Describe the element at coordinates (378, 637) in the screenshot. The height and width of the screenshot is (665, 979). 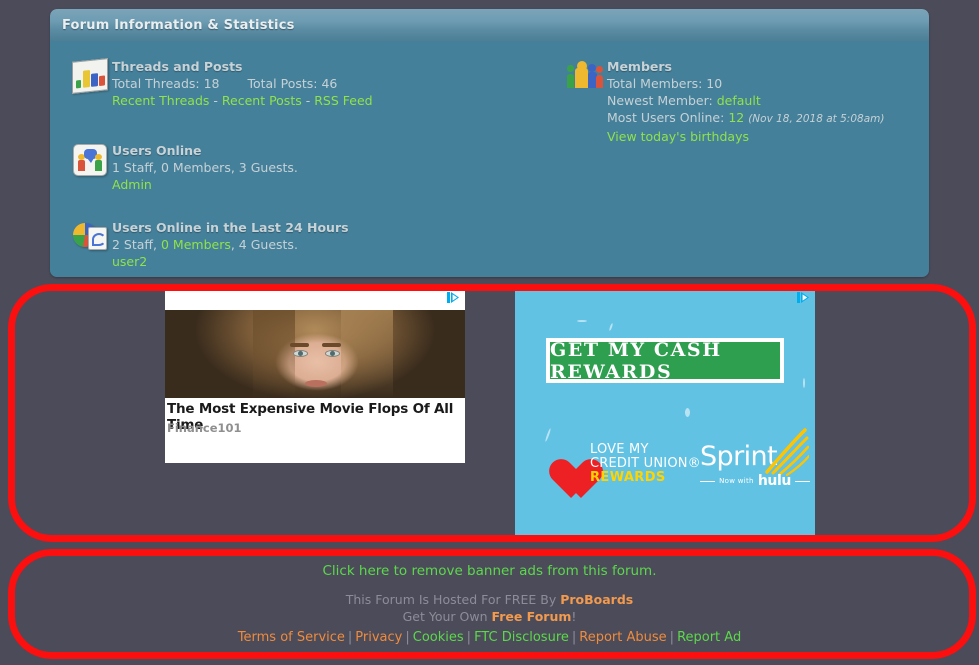
I see `privacy-link: Privacy` at that location.